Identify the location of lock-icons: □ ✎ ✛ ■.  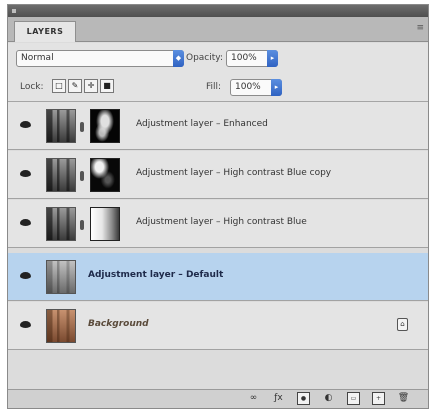
(83, 86).